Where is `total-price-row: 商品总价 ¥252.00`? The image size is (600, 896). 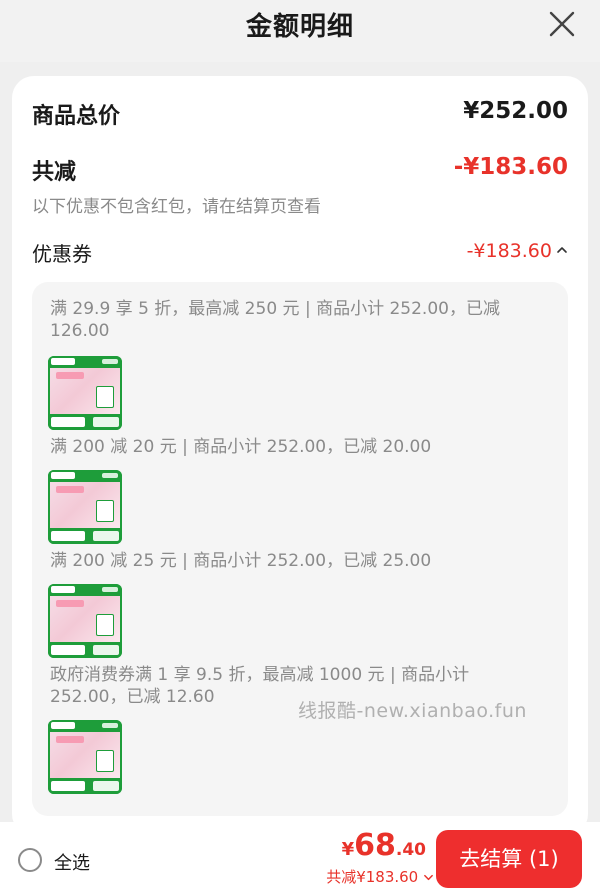
total-price-row: 商品总价 ¥252.00 is located at coordinates (300, 116).